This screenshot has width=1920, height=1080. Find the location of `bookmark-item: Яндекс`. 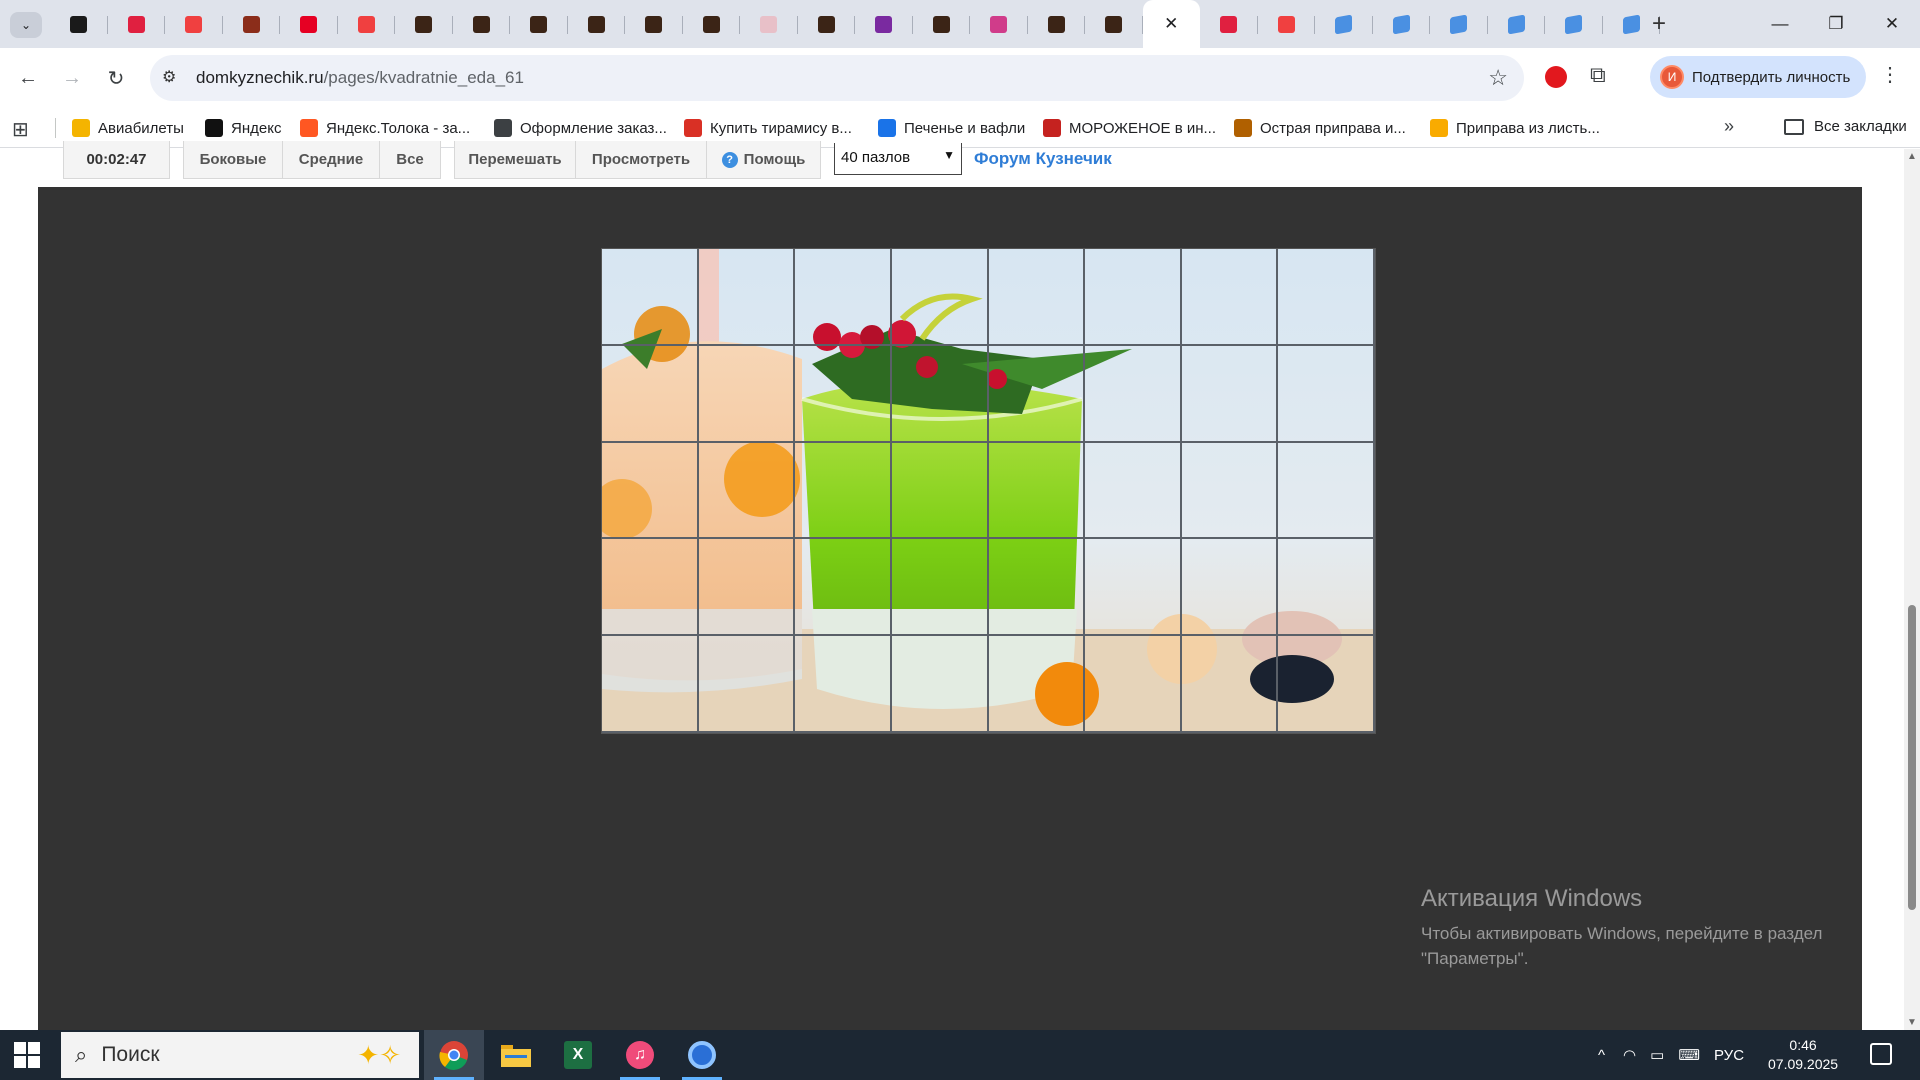

bookmark-item: Яндекс is located at coordinates (243, 128).